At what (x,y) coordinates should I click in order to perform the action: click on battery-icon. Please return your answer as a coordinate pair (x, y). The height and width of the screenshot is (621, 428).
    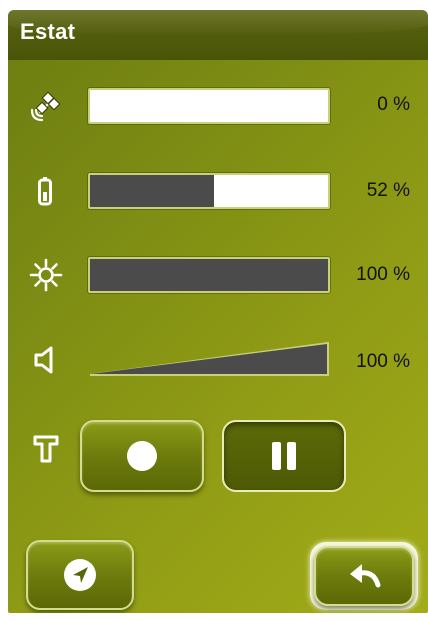
    Looking at the image, I should click on (46, 192).